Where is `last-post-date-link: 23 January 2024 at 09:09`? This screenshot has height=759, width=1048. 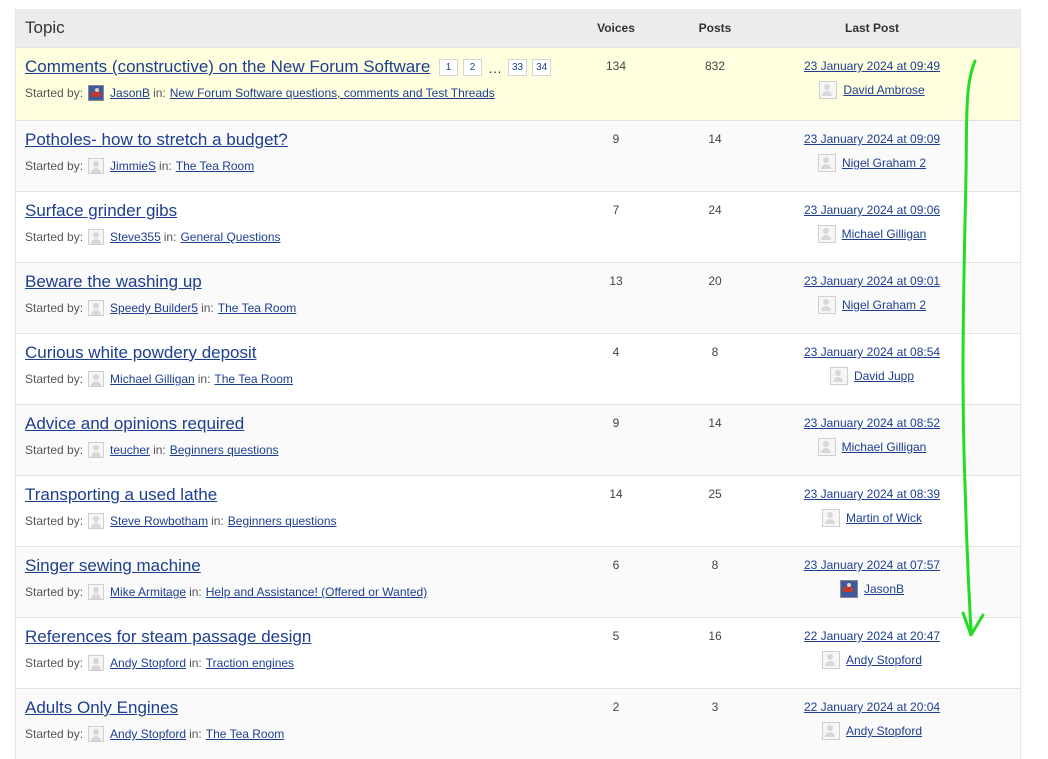 last-post-date-link: 23 January 2024 at 09:09 is located at coordinates (872, 139).